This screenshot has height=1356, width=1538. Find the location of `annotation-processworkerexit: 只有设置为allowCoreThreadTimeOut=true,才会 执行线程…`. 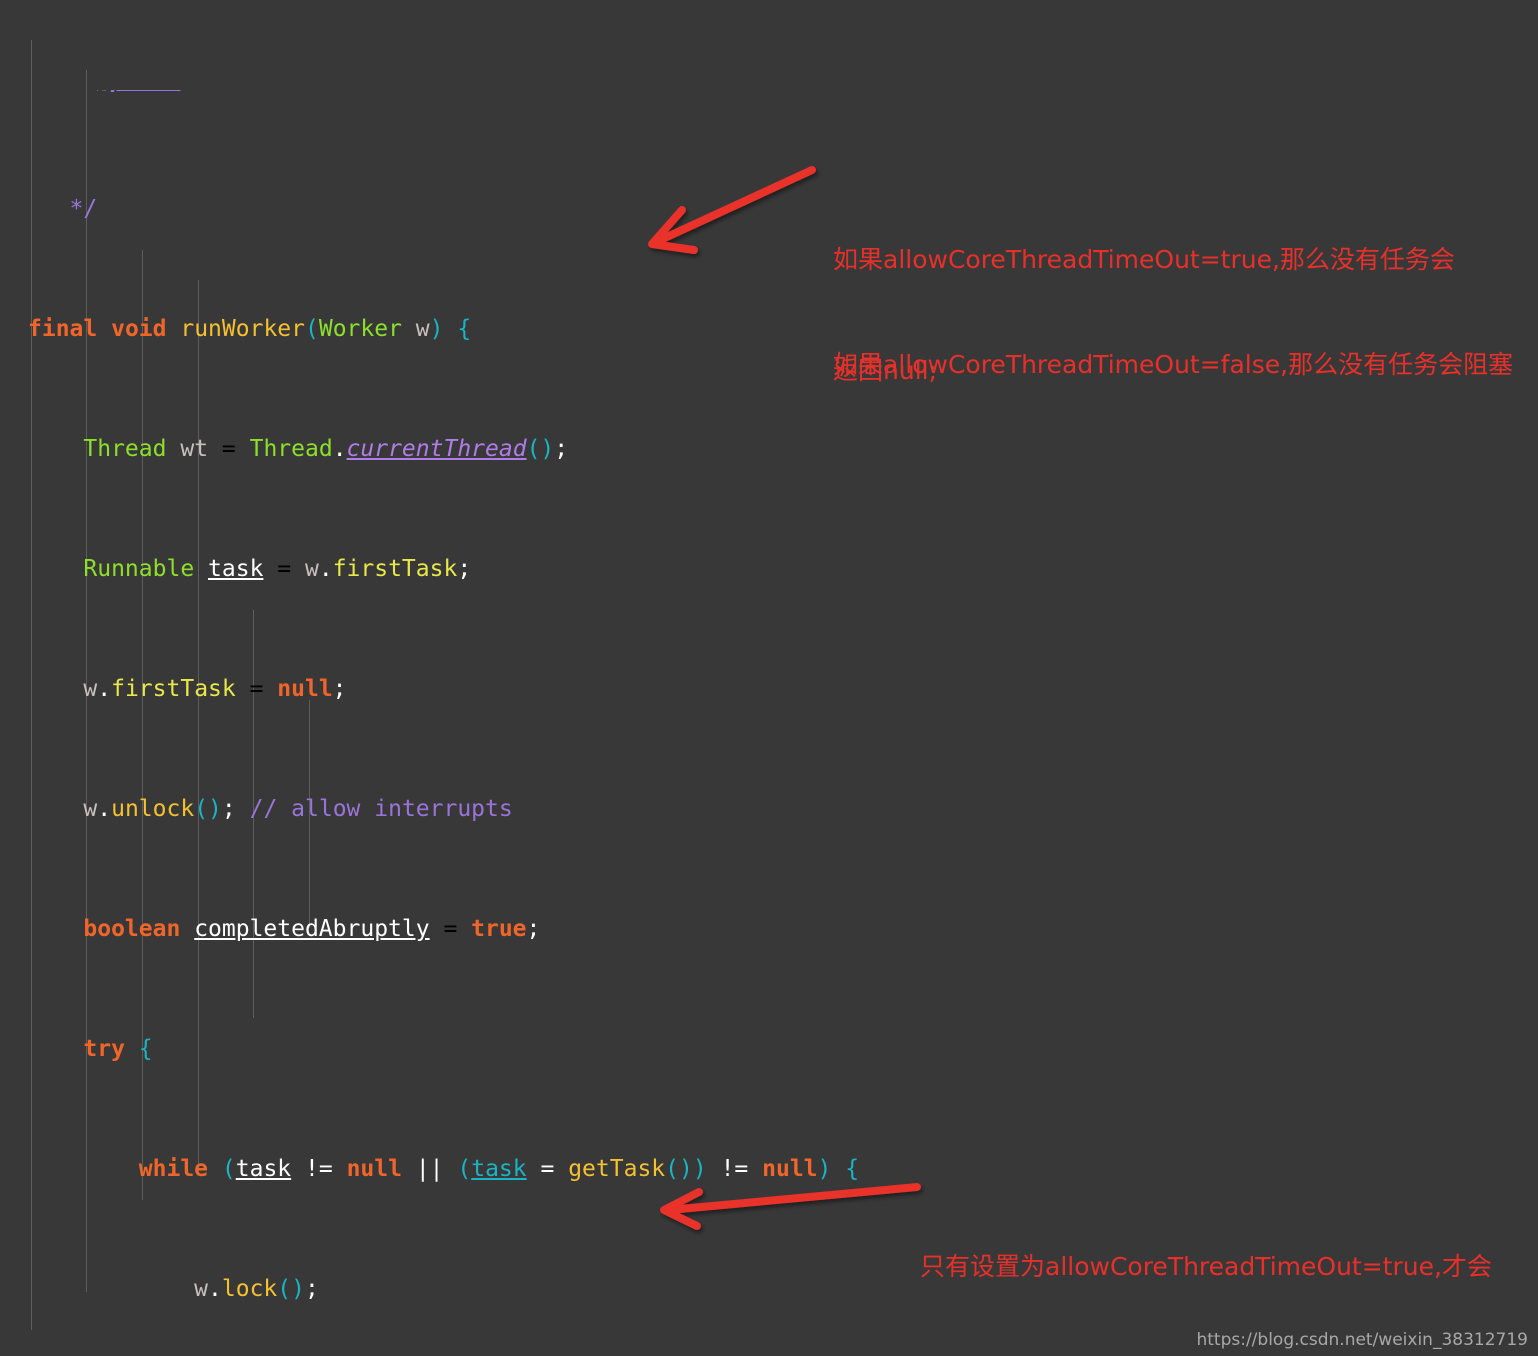

annotation-processworkerexit: 只有设置为allowCoreThreadTimeOut=true,才会 执行线程… is located at coordinates (1229, 1265).